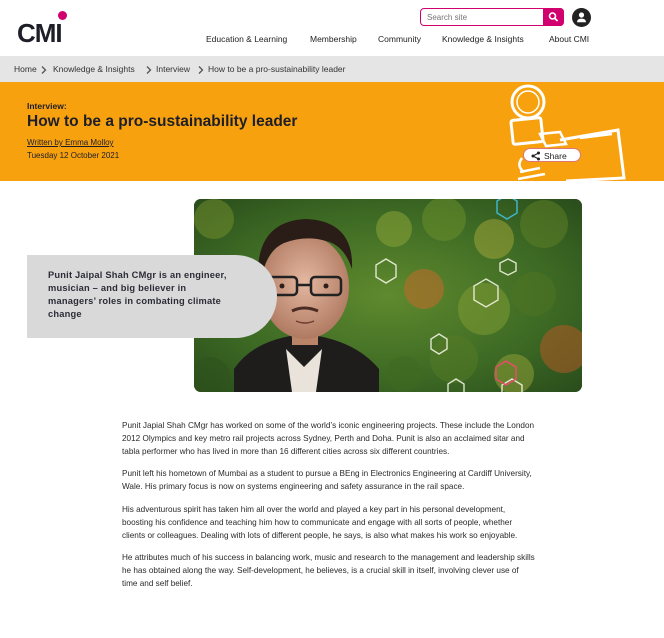 The width and height of the screenshot is (664, 638). What do you see at coordinates (483, 17) in the screenshot?
I see `search-input` at bounding box center [483, 17].